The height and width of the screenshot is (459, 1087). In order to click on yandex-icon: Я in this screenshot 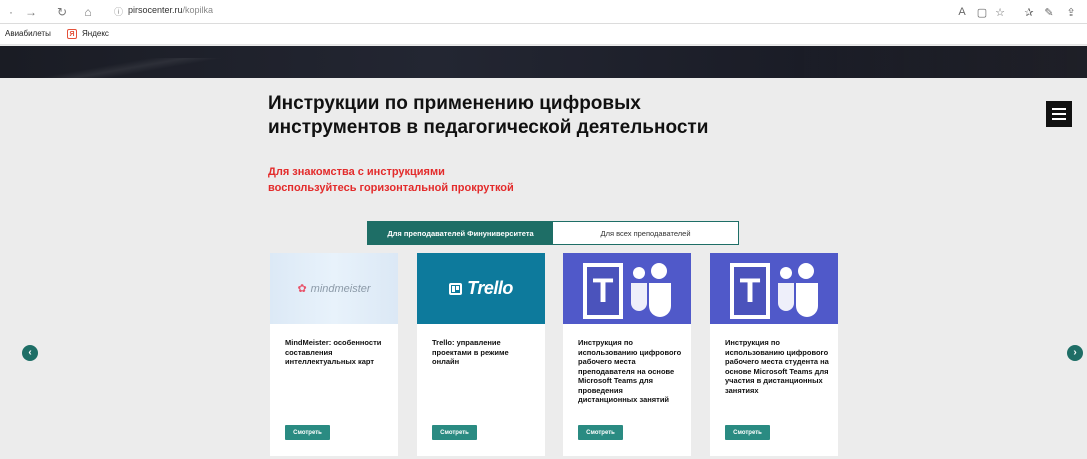, I will do `click(72, 34)`.